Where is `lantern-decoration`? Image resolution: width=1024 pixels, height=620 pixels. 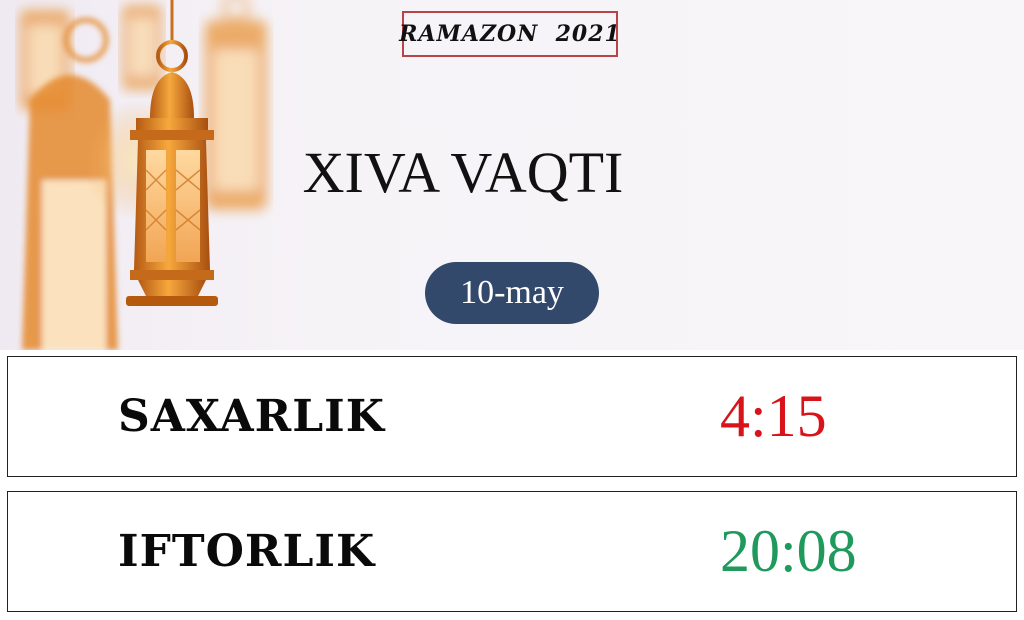
lantern-decoration is located at coordinates (143, 175).